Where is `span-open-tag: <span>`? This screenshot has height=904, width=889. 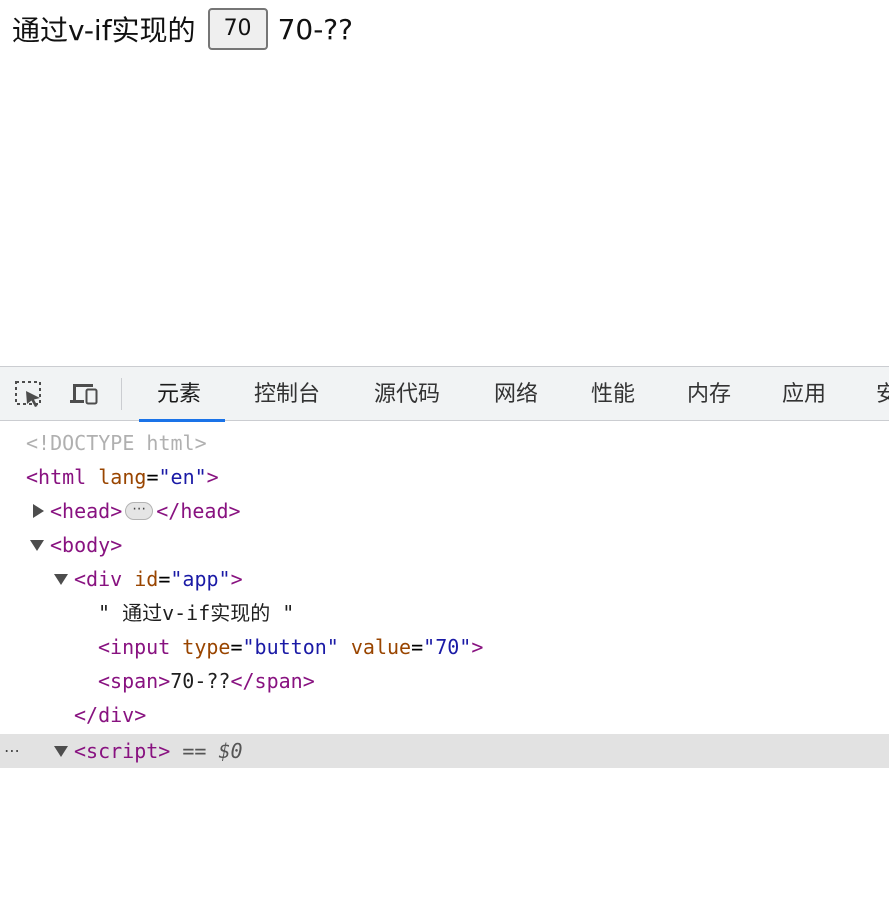 span-open-tag: <span> is located at coordinates (134, 681).